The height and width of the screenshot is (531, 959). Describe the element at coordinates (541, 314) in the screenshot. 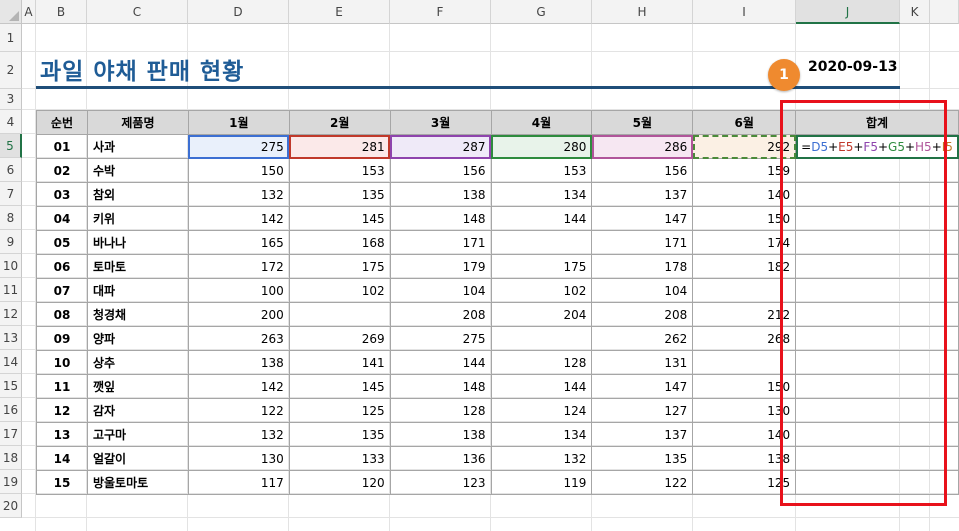

I see `month-value-cell: 204` at that location.